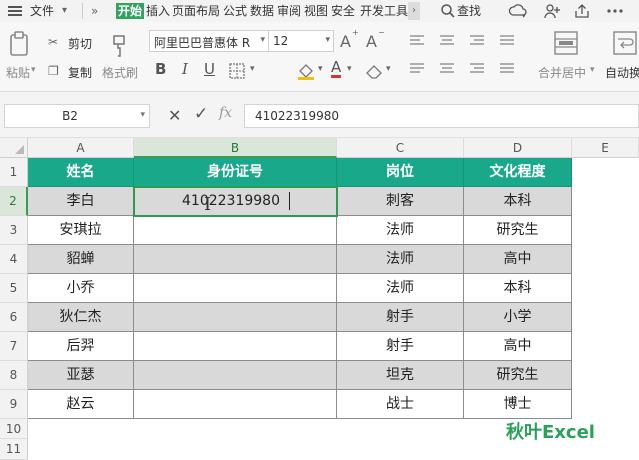  I want to click on tab-insert: 插入, so click(158, 11).